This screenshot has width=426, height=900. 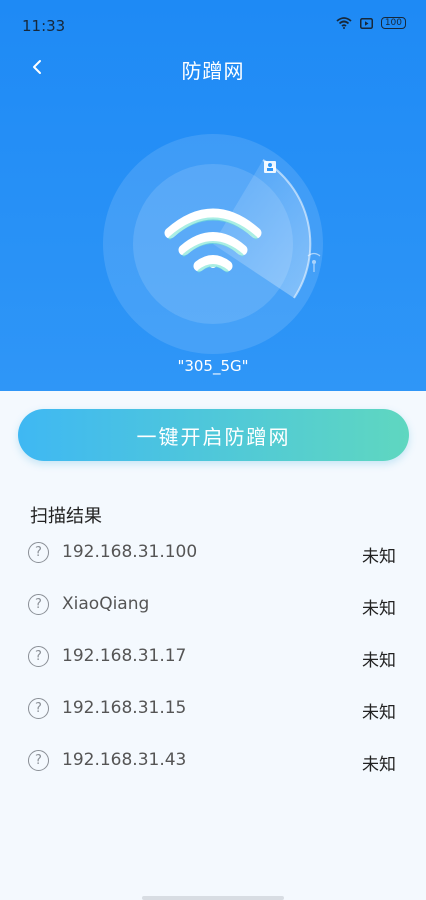 What do you see at coordinates (213, 552) in the screenshot?
I see `list-item: ? 192.168.31.100 未知` at bounding box center [213, 552].